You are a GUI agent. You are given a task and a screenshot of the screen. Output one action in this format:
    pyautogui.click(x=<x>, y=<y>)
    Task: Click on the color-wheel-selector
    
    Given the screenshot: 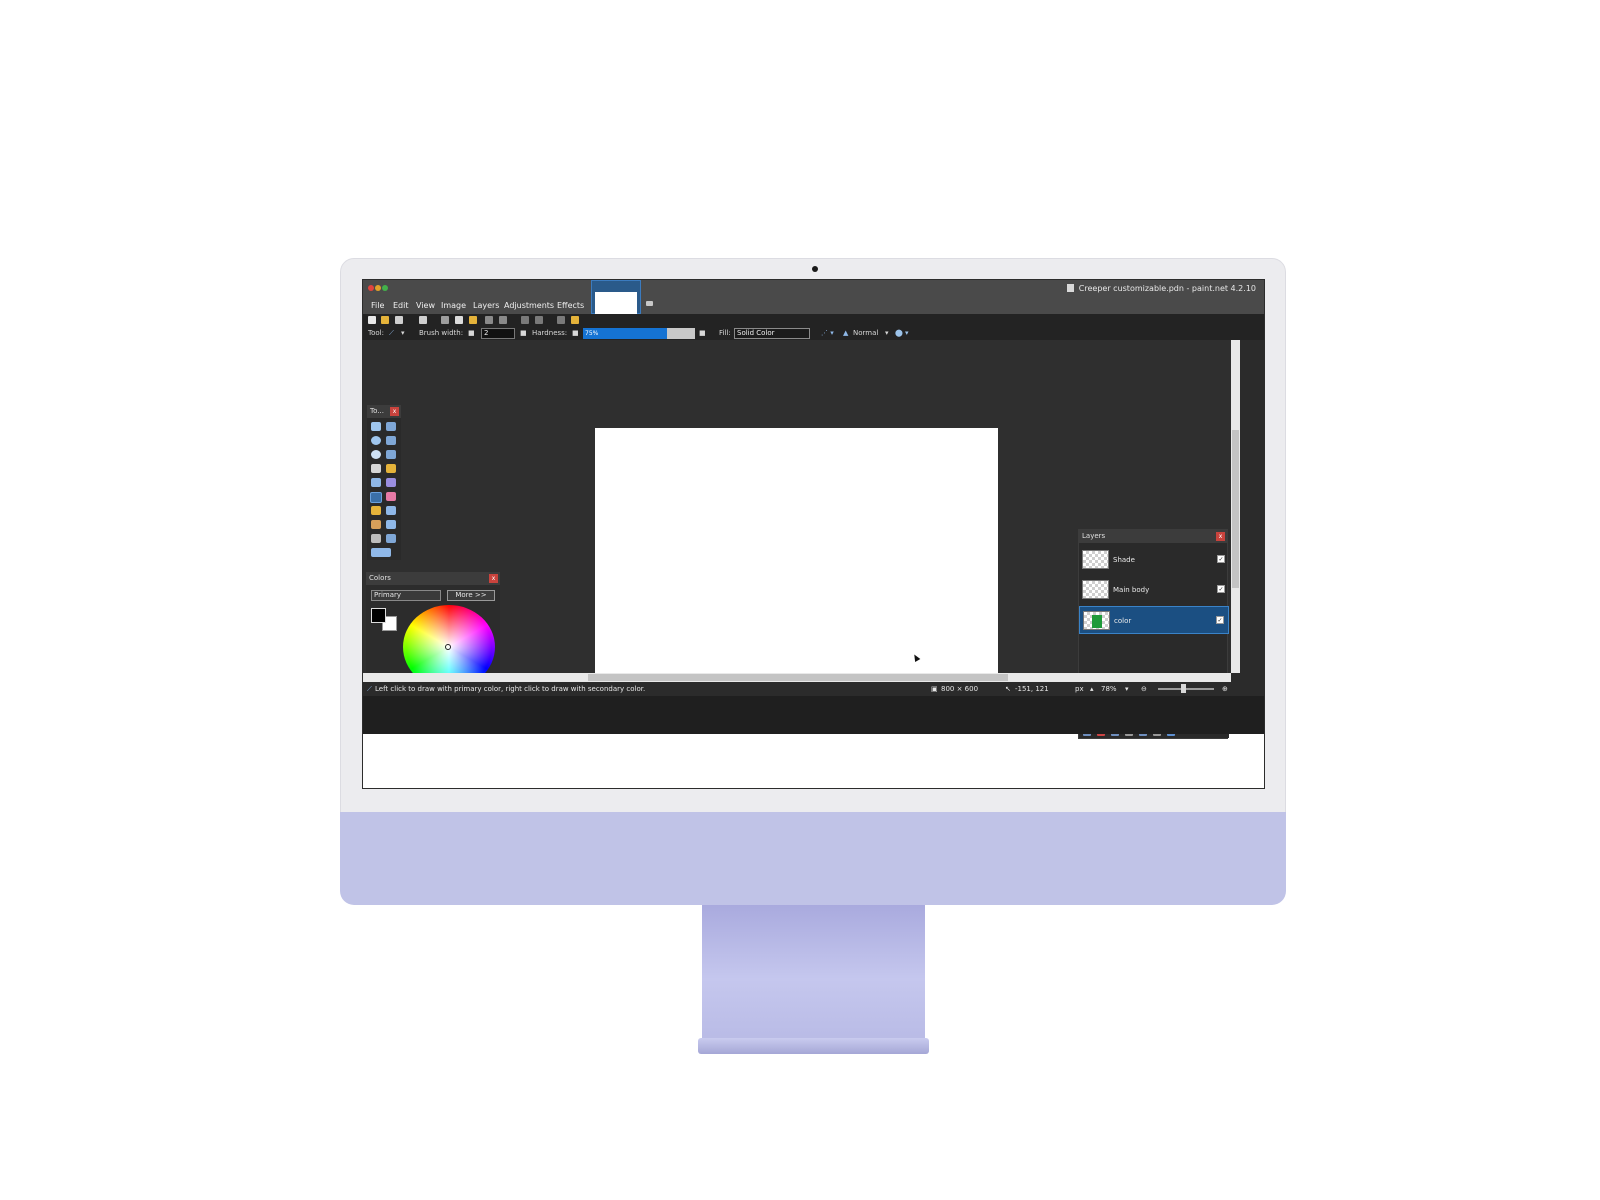 What is the action you would take?
    pyautogui.click(x=448, y=647)
    